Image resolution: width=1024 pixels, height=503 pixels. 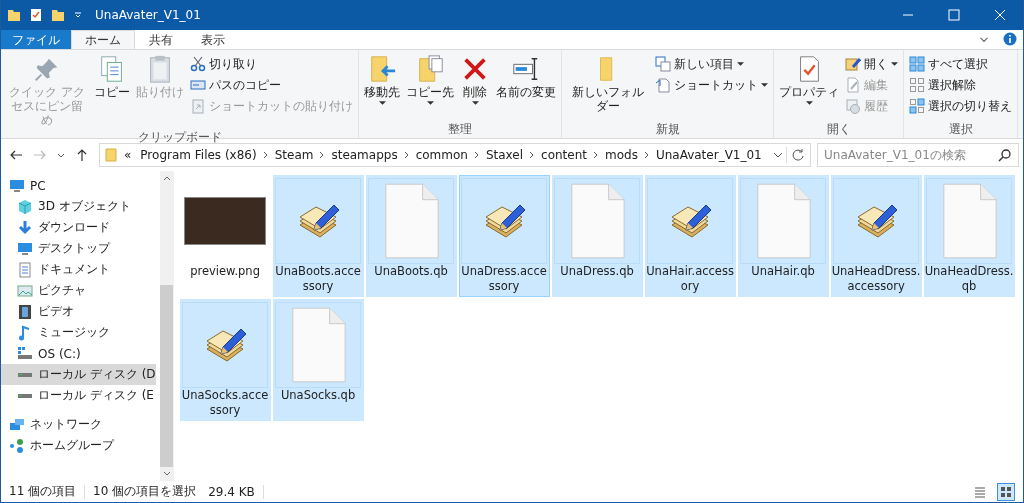 What do you see at coordinates (918, 155) in the screenshot?
I see `search-field: UnaAvater_V1_01の検索` at bounding box center [918, 155].